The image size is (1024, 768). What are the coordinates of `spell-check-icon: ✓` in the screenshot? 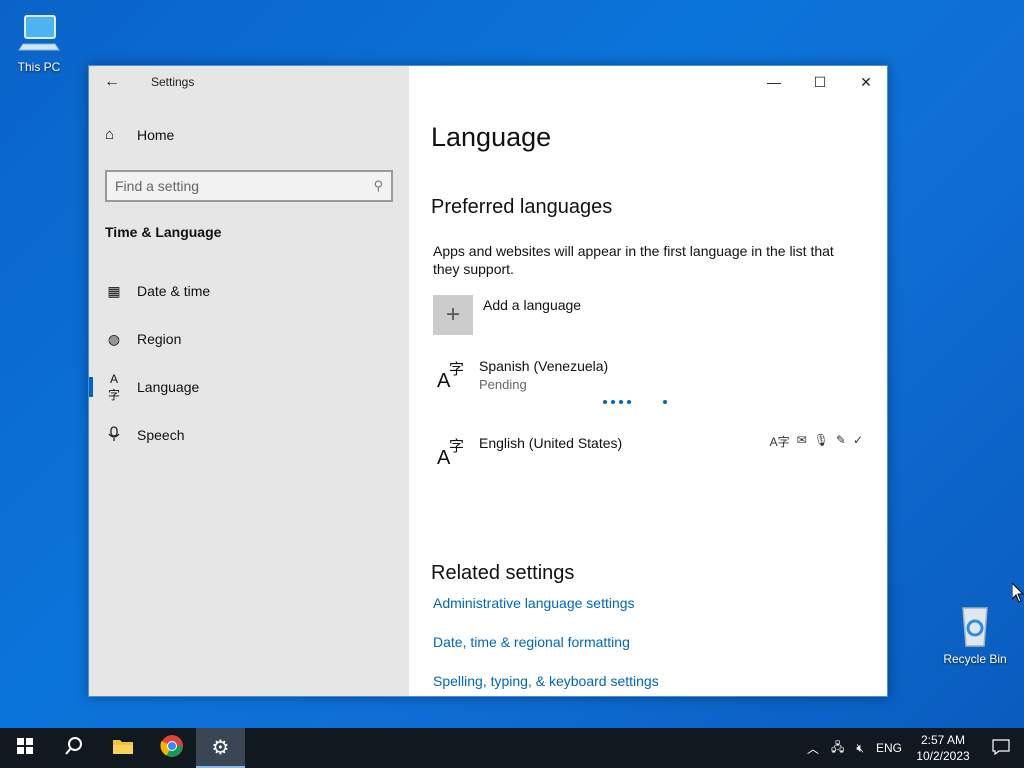 It's located at (857, 440).